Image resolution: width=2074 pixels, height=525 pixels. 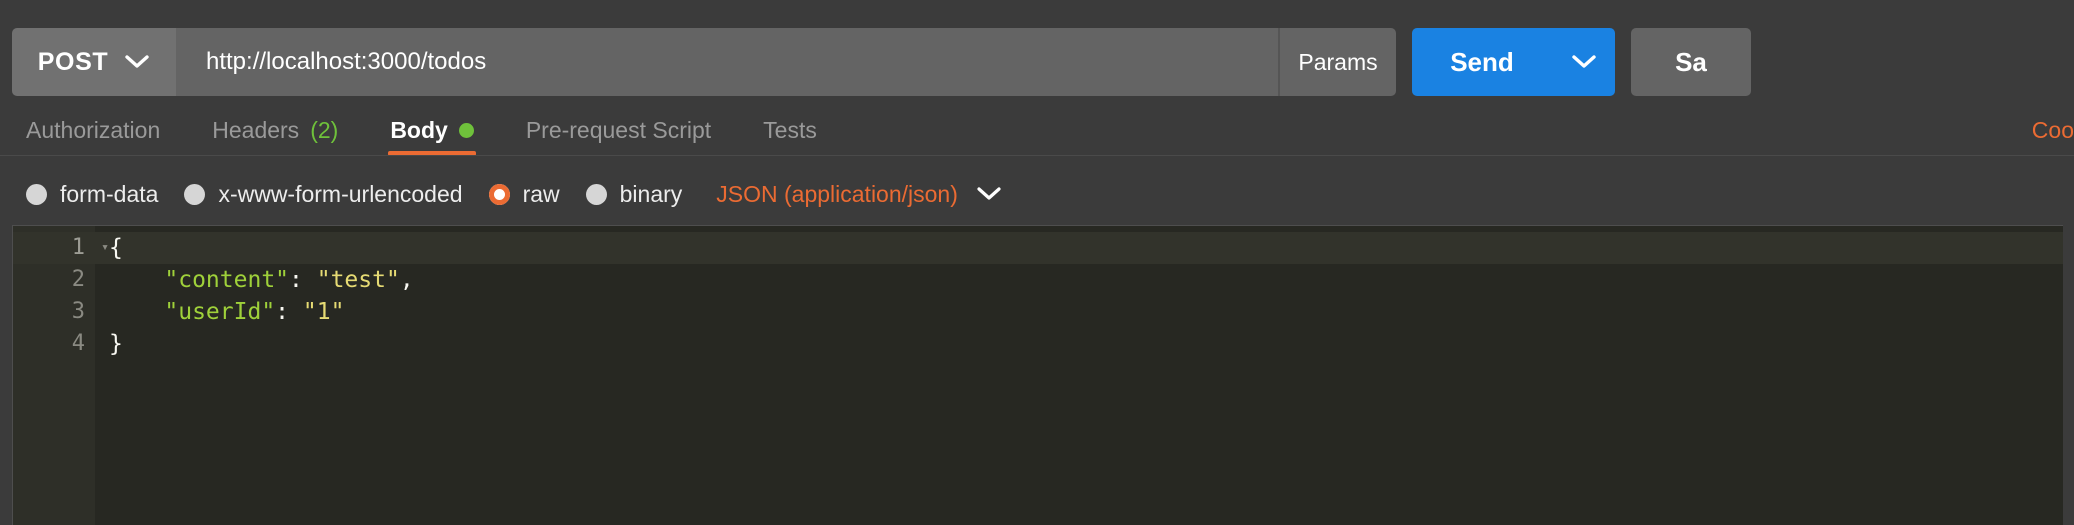 I want to click on tab-label: Tests, so click(x=790, y=129).